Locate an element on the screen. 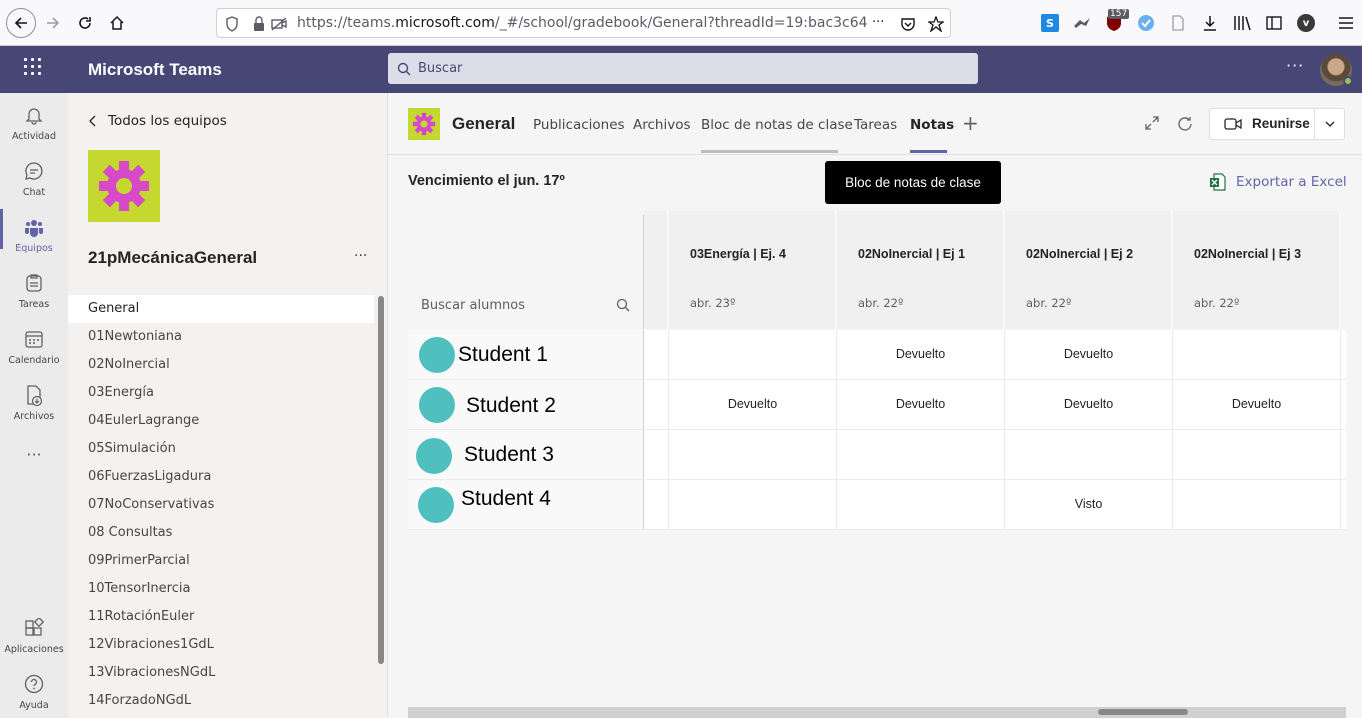  export-excel-link: Exportar a Excel is located at coordinates (1278, 182).